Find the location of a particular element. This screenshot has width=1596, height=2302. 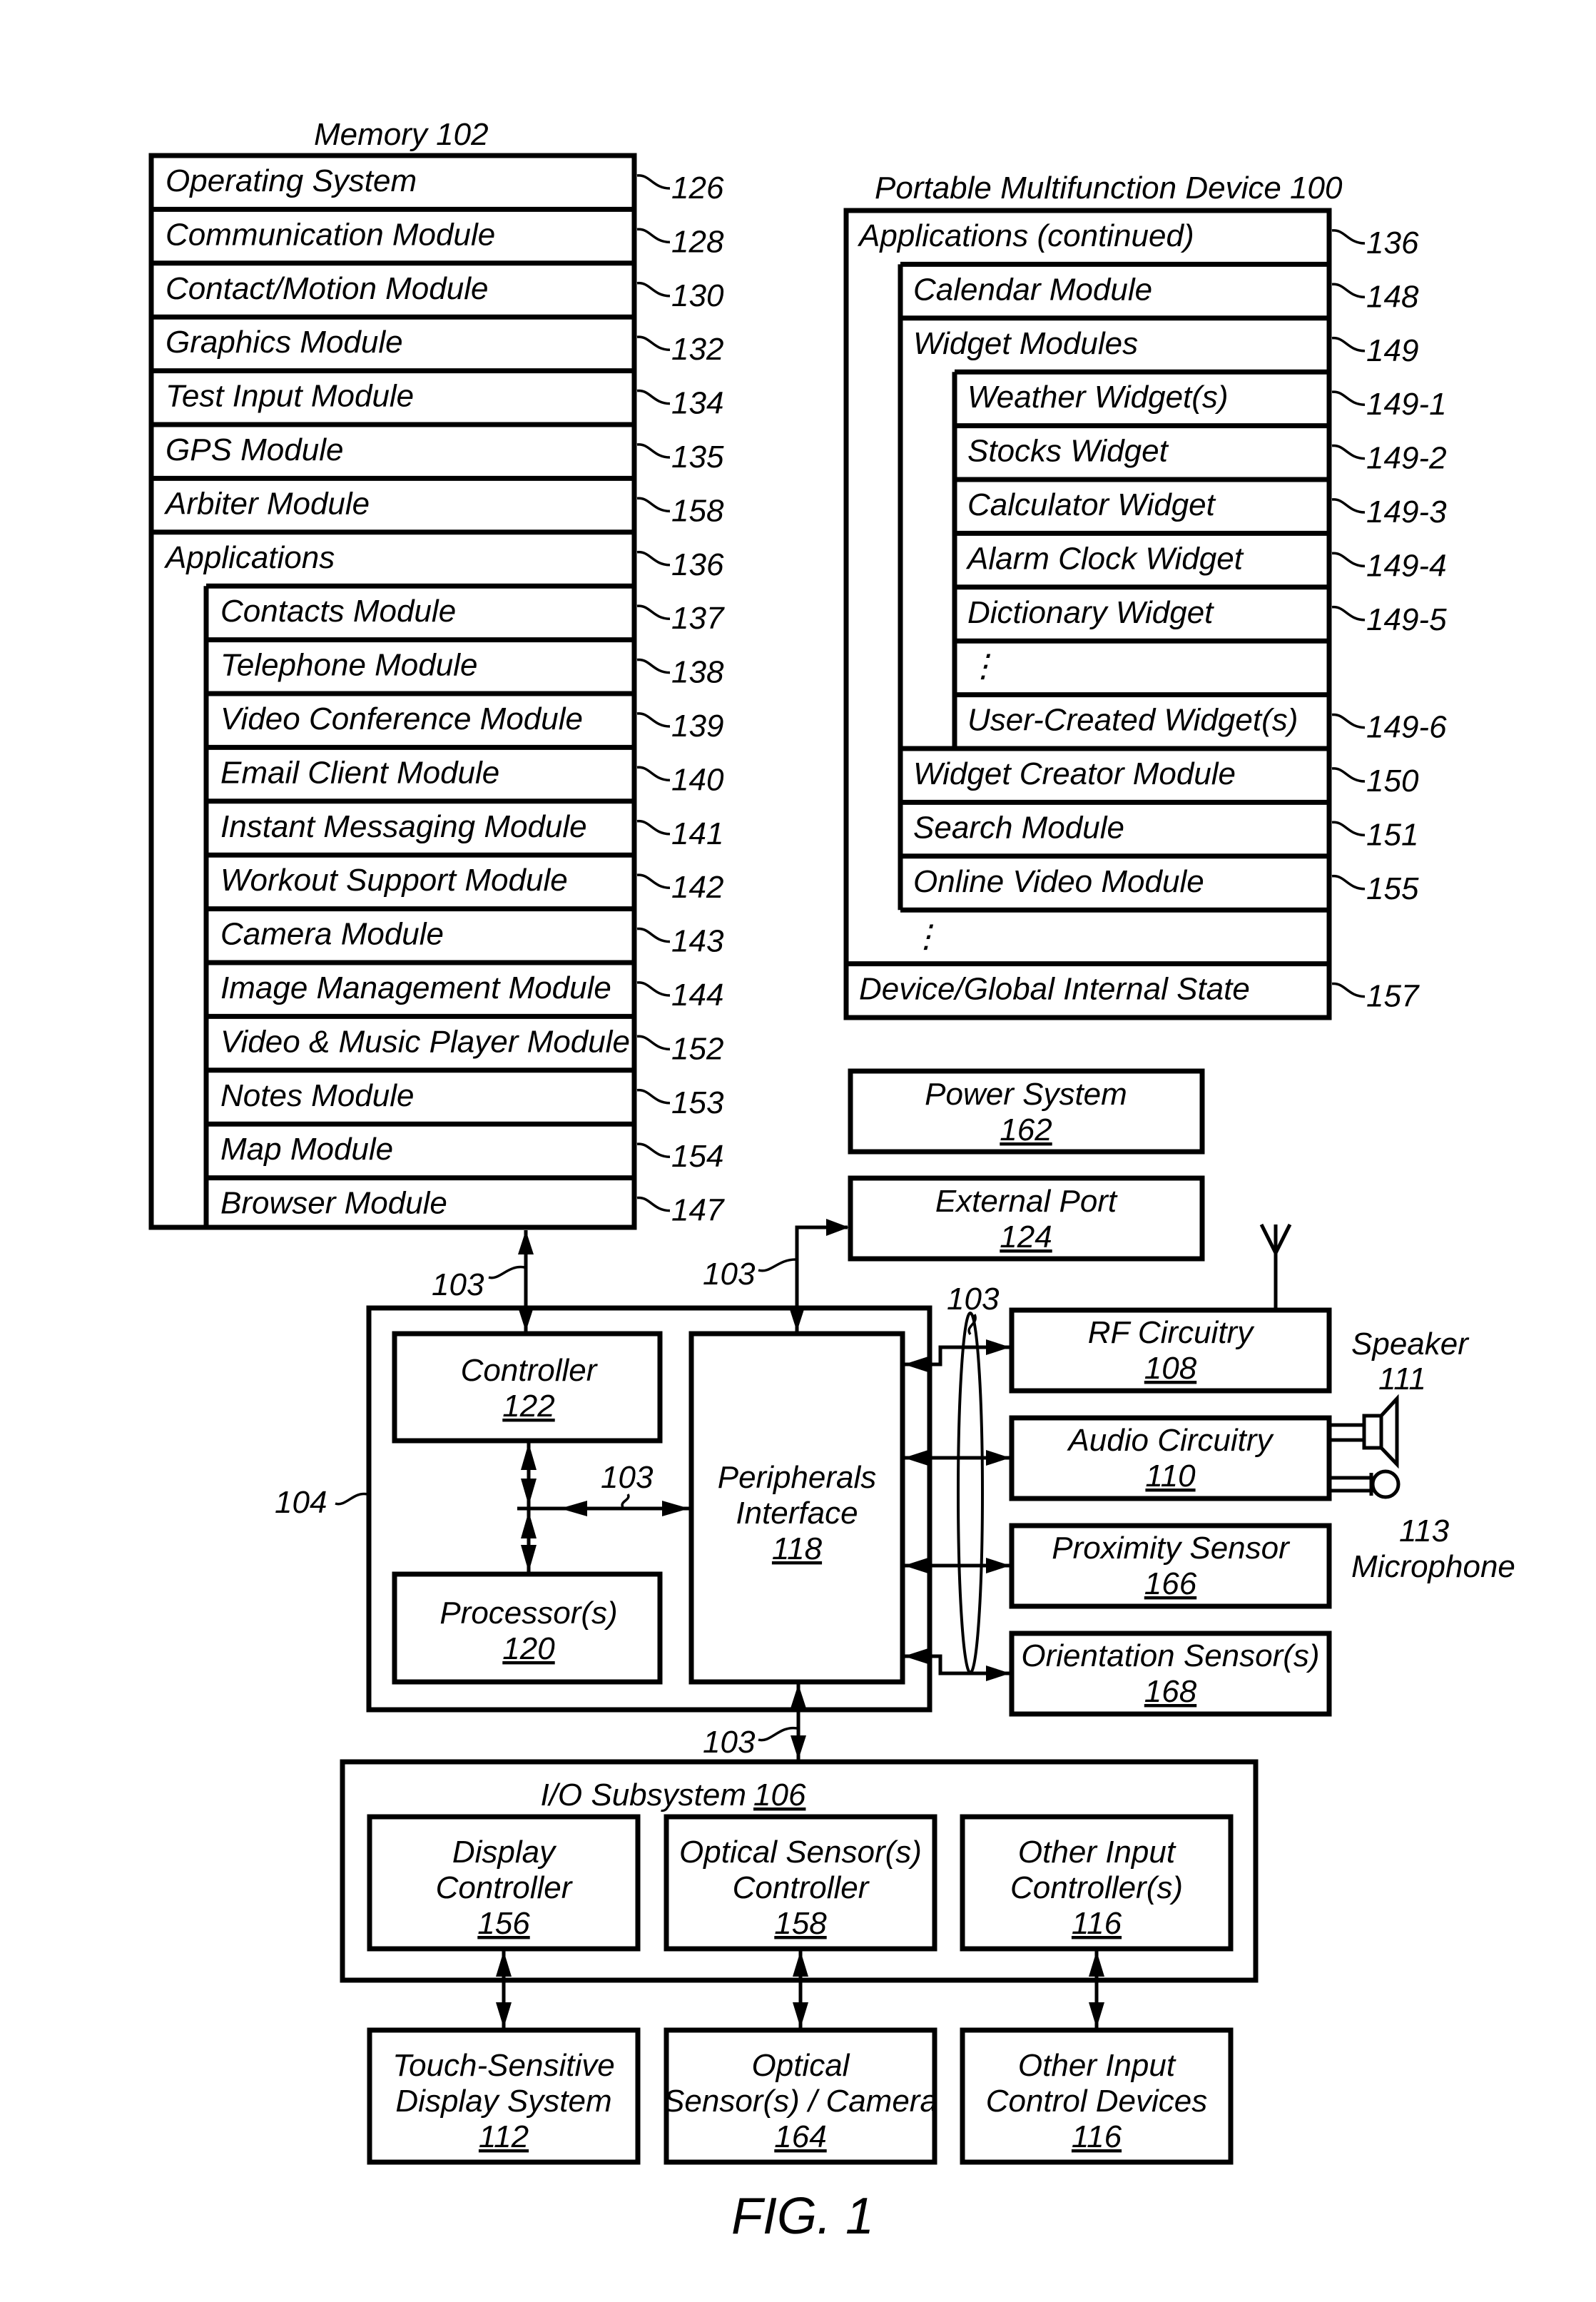

peripheral-device-label: Orientation Sensor(s) is located at coordinates (1170, 1655).